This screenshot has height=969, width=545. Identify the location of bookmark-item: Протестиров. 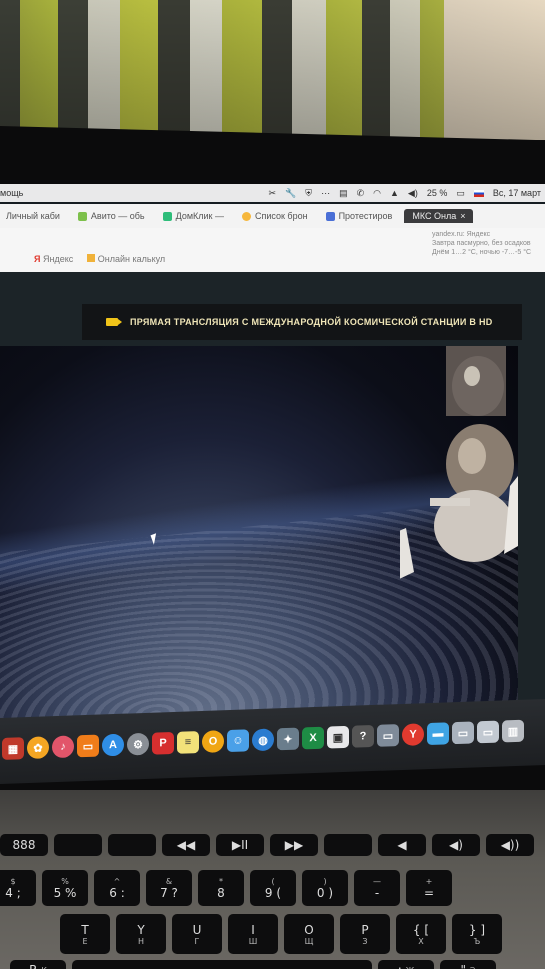
(359, 216).